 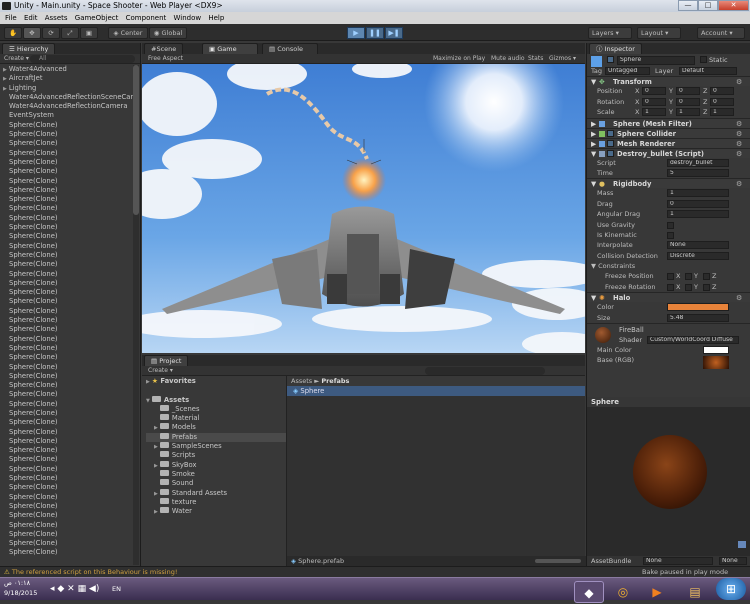 What do you see at coordinates (703, 59) in the screenshot?
I see `static-checkbox` at bounding box center [703, 59].